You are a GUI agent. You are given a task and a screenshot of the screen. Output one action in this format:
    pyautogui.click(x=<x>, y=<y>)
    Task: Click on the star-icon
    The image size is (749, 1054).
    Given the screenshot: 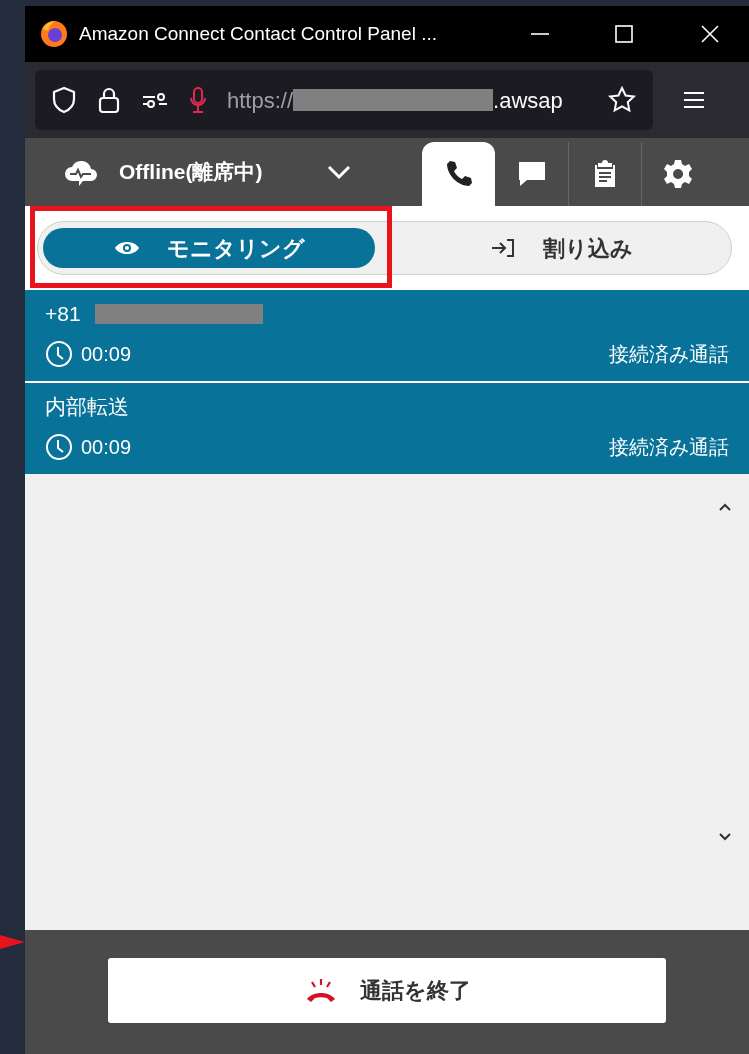 What is the action you would take?
    pyautogui.click(x=622, y=100)
    